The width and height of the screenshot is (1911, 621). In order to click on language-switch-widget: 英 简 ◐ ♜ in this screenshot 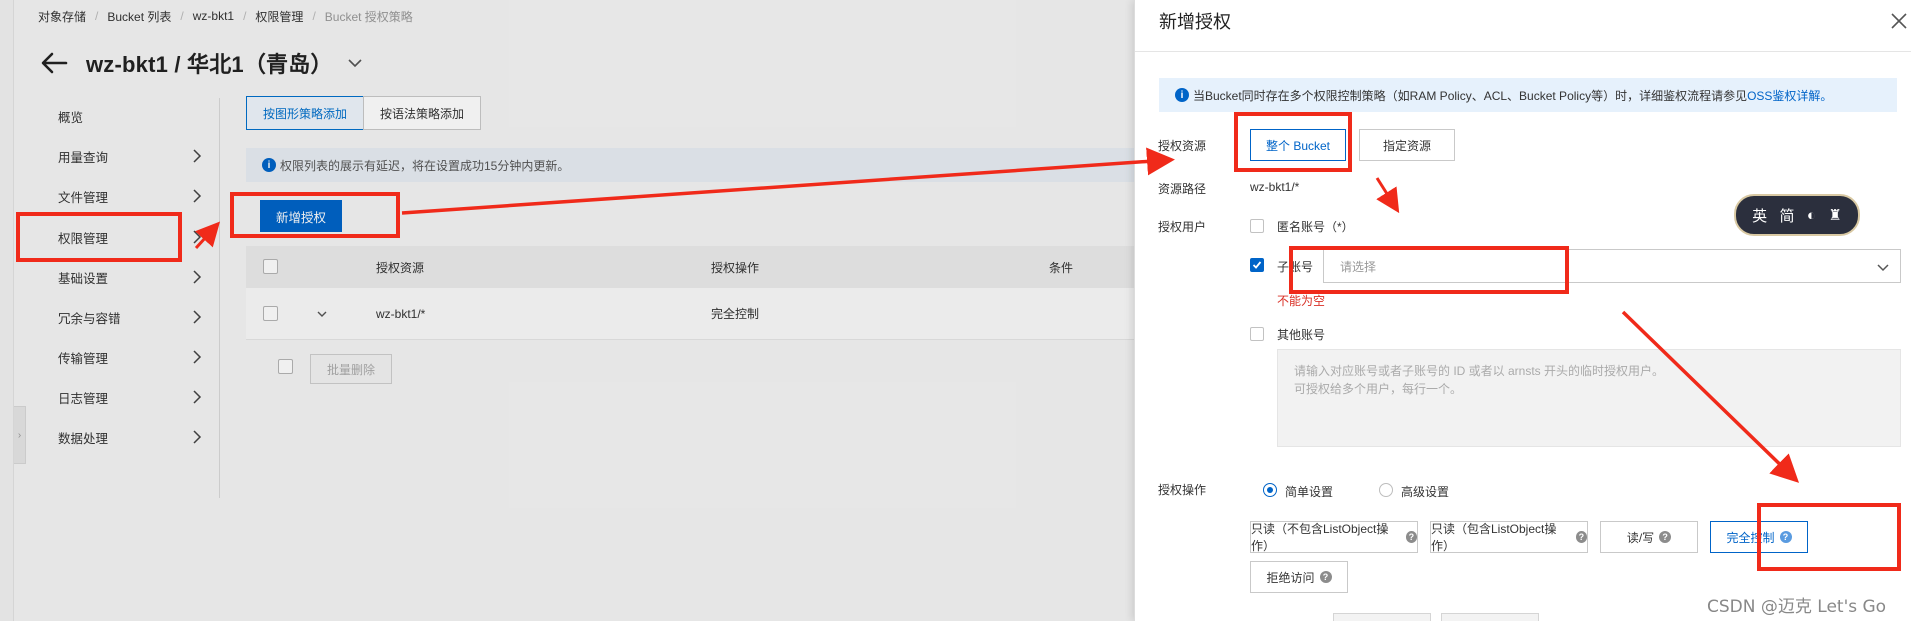, I will do `click(1797, 215)`.